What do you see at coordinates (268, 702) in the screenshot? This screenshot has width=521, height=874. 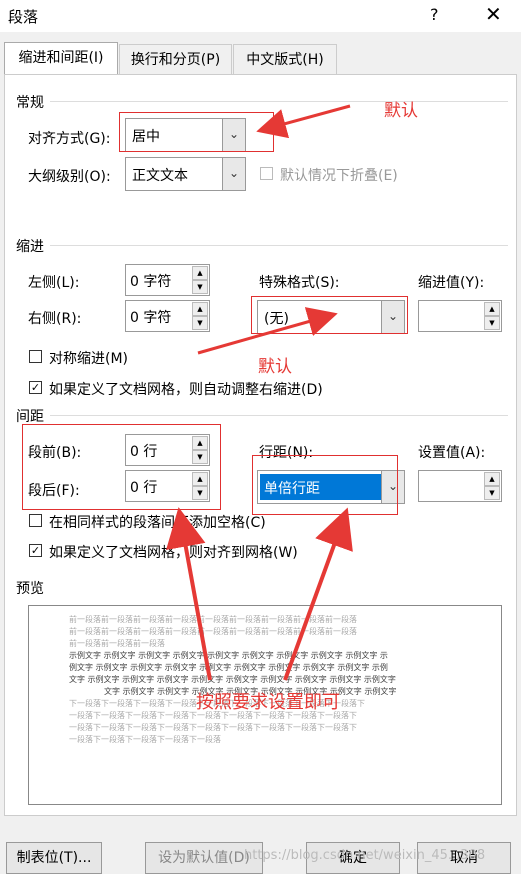 I see `annotation-instruction: 按照要求设置即可` at bounding box center [268, 702].